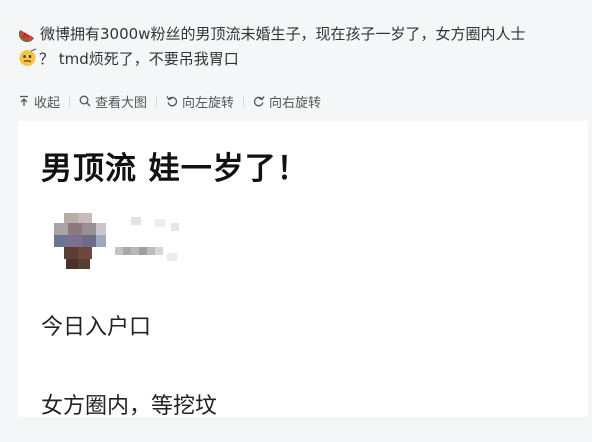 This screenshot has width=592, height=442. Describe the element at coordinates (121, 103) in the screenshot. I see `view-large-label: 查看大图` at that location.